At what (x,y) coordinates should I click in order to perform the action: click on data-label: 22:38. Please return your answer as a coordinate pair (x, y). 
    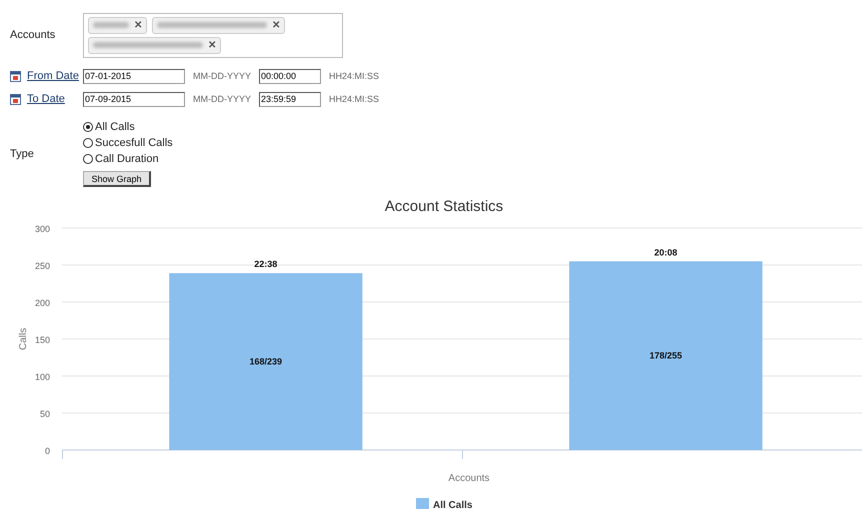
    Looking at the image, I should click on (266, 264).